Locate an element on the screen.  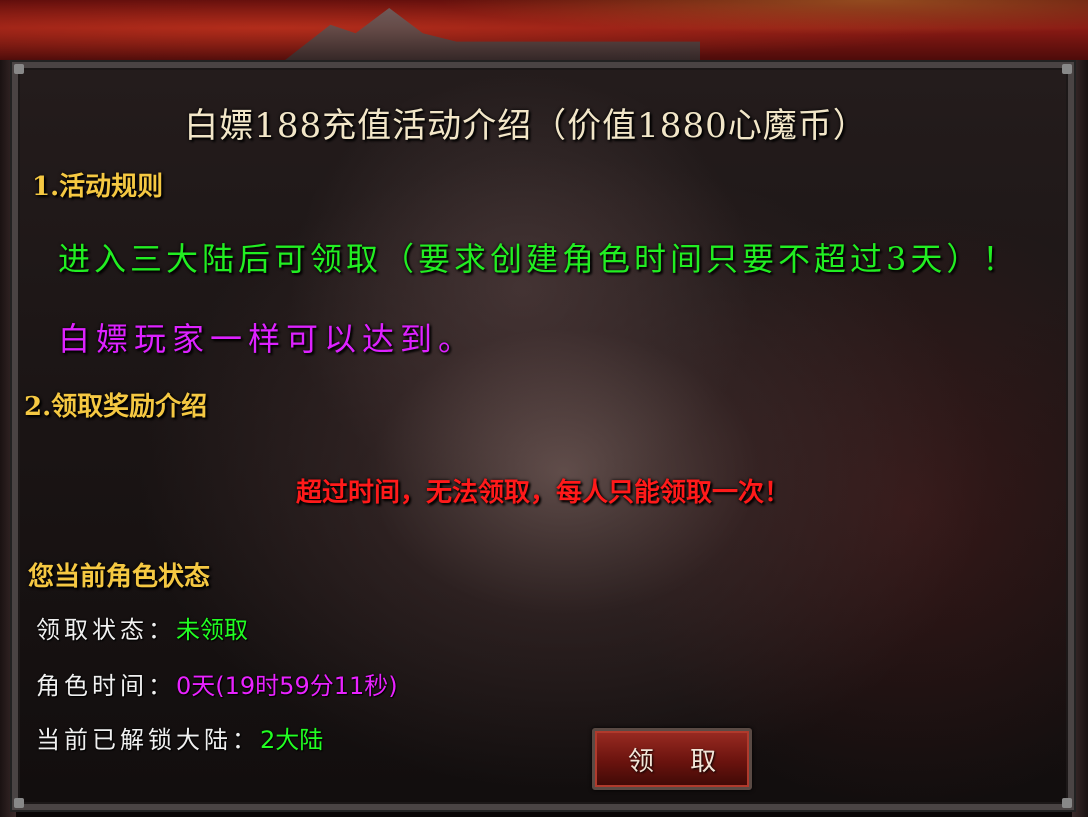
warning-text: 超过时间，无法领取，每人只能领取一次！ is located at coordinates (542, 493).